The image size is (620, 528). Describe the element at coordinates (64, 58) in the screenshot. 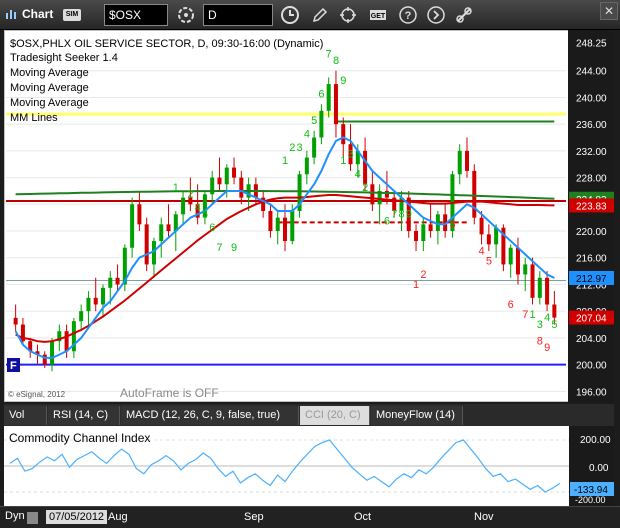

I see `study-label-seeker: Tradesight Seeker 1.4` at that location.